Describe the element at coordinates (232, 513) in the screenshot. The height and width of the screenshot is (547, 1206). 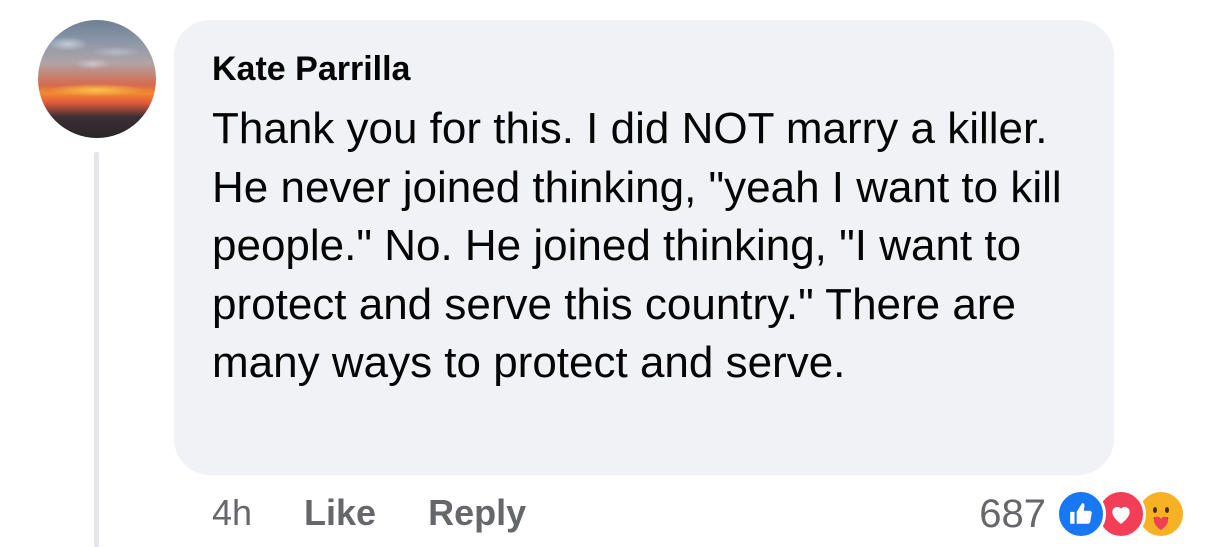
I see `comment-timestamp: 4h` at that location.